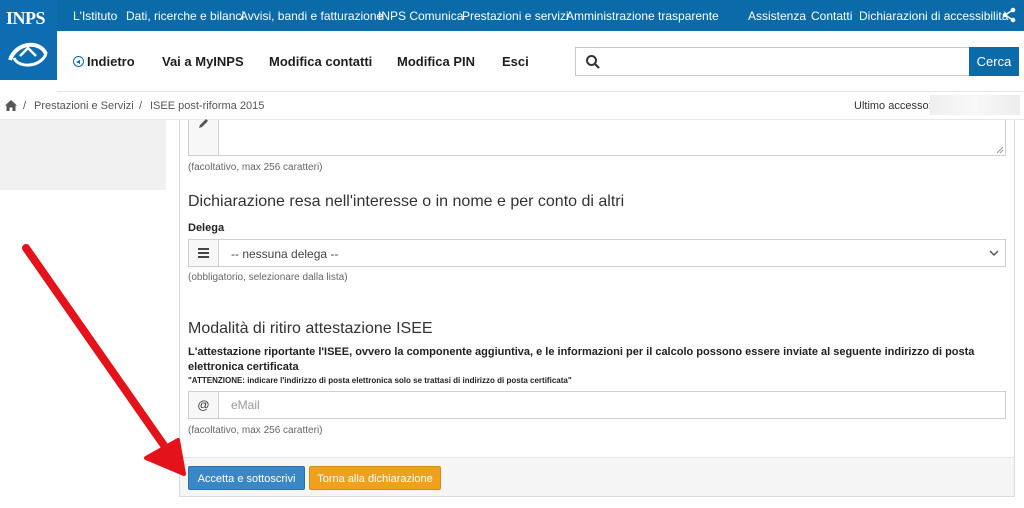  What do you see at coordinates (28, 40) in the screenshot?
I see `inps-logo: INPS` at bounding box center [28, 40].